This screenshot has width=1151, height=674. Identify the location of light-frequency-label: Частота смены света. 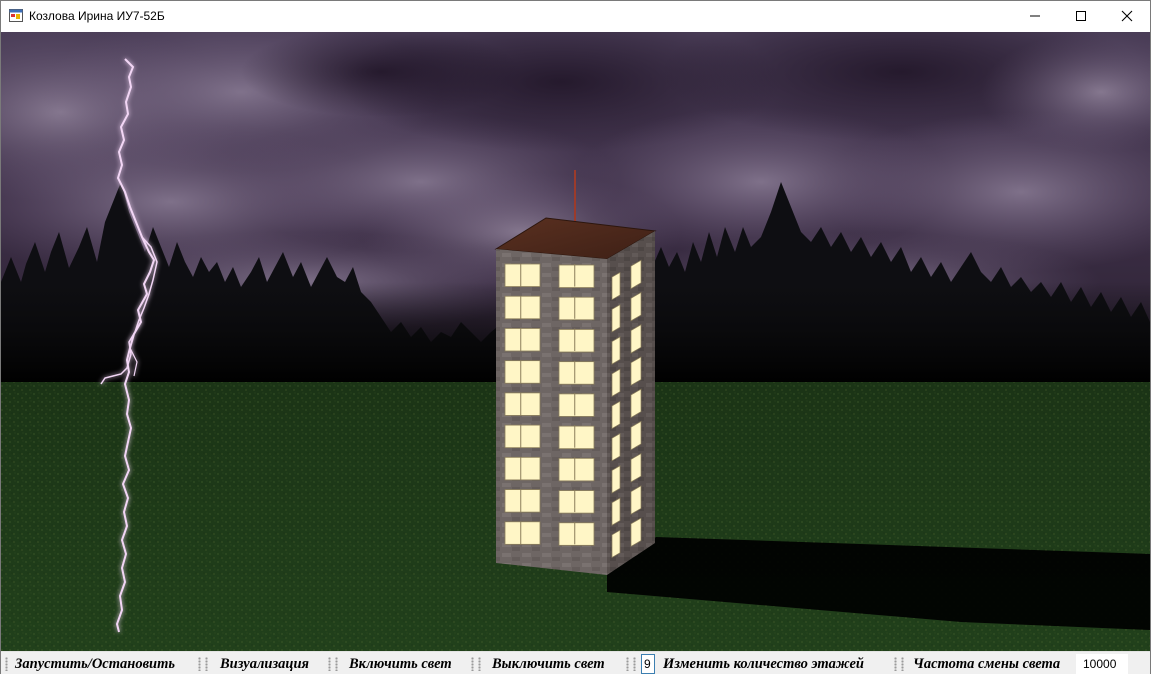
(987, 664).